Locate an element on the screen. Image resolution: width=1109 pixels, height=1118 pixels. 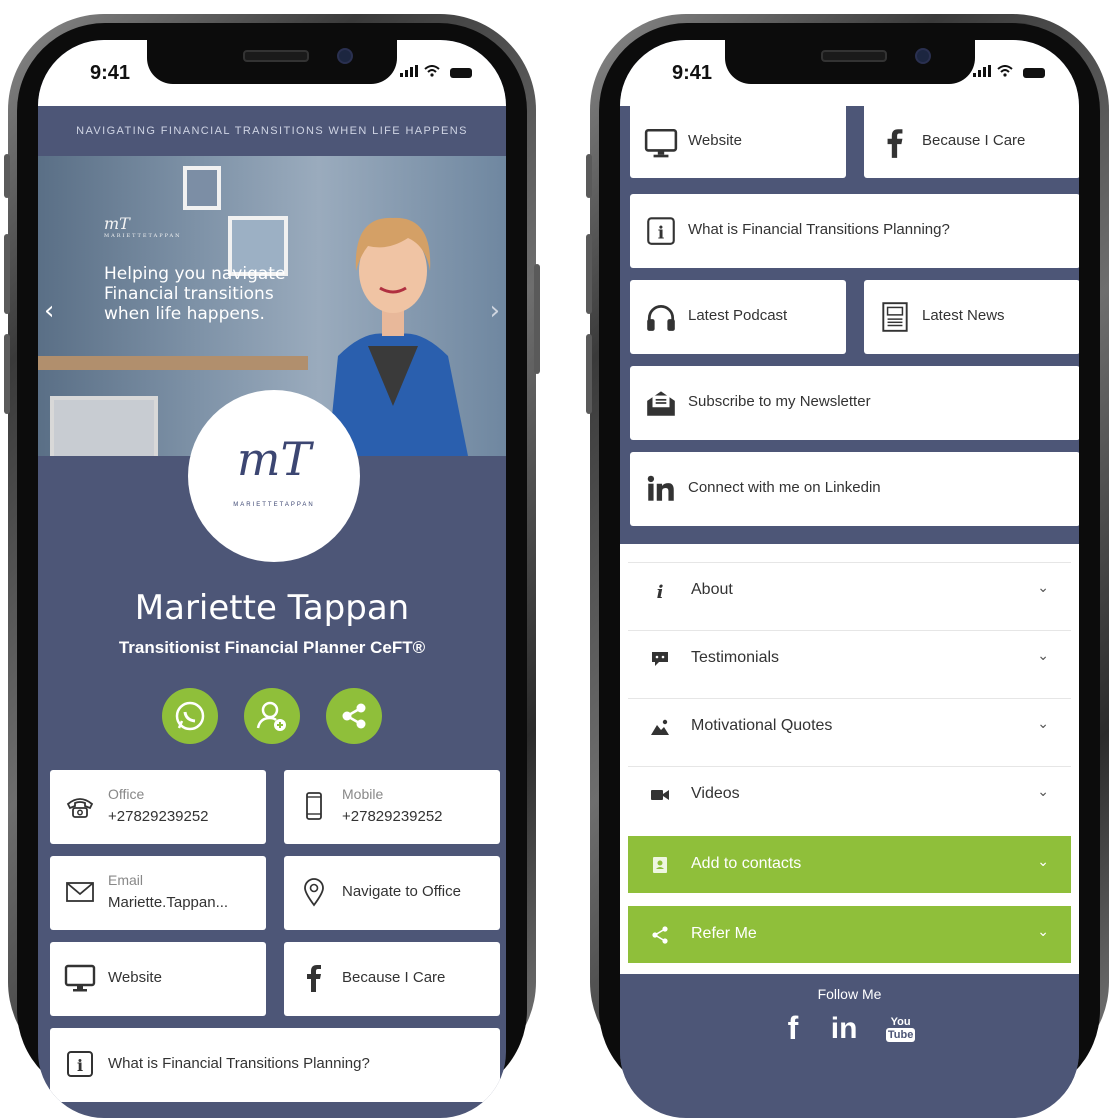
hero-logo-sub: MARIETTETAPPAN is located at coordinates (143, 236).